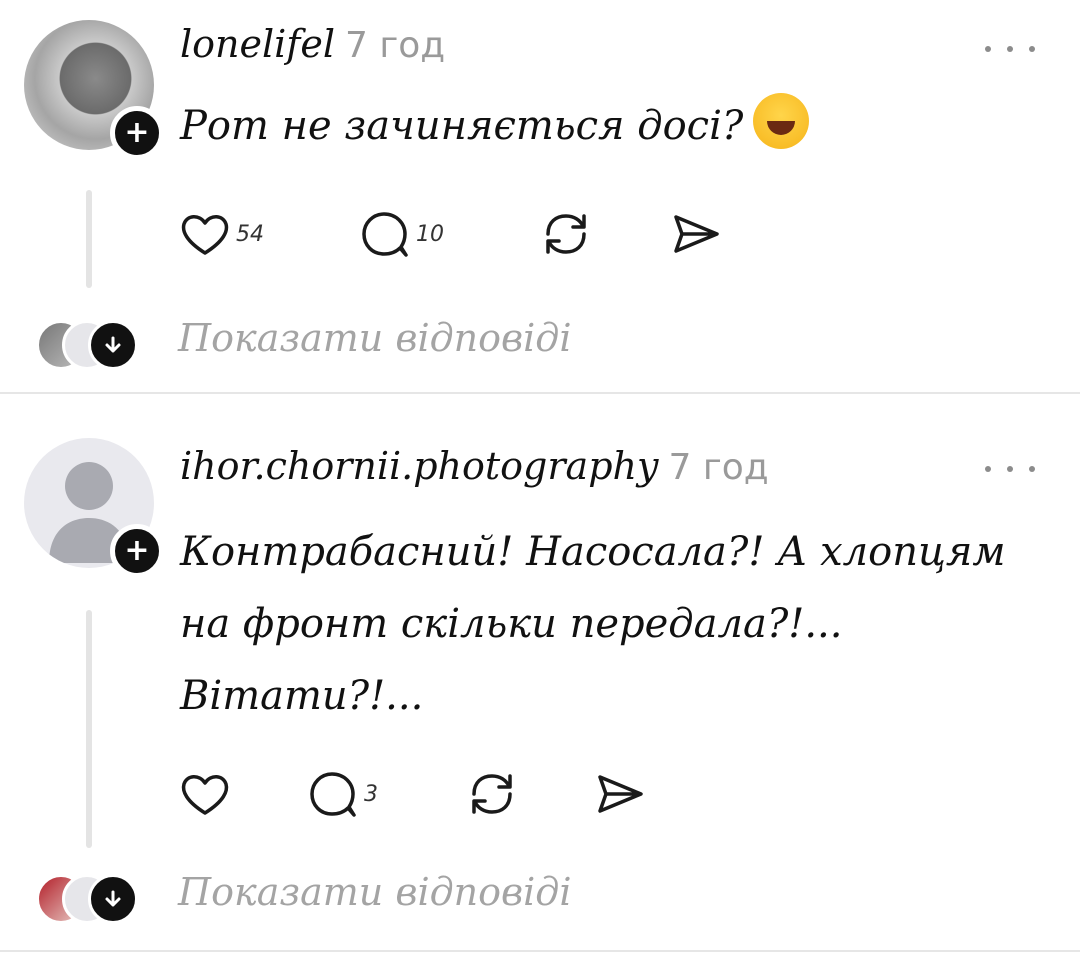 The image size is (1080, 953). Describe the element at coordinates (420, 794) in the screenshot. I see `action-bar: 3` at that location.